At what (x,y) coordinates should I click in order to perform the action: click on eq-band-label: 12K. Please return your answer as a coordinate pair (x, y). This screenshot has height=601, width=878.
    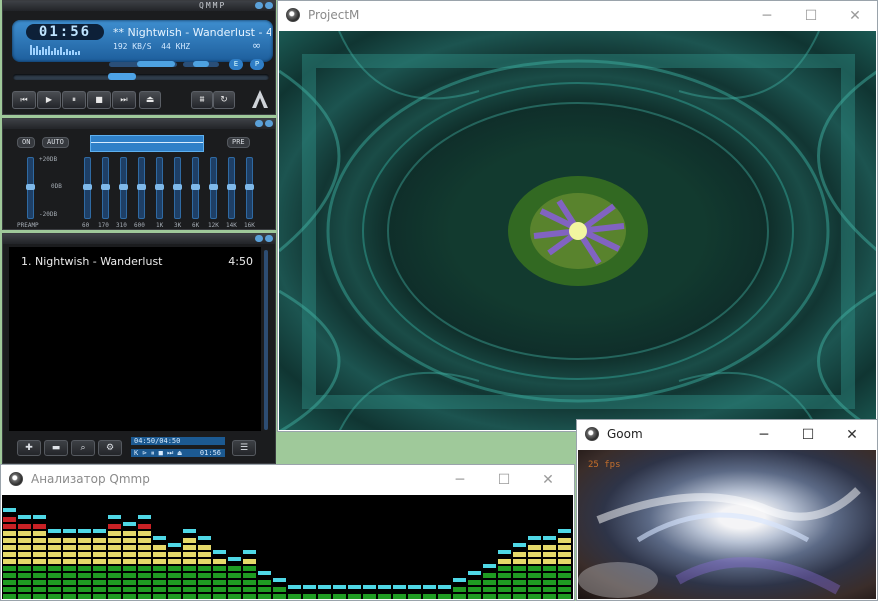
    Looking at the image, I should click on (213, 225).